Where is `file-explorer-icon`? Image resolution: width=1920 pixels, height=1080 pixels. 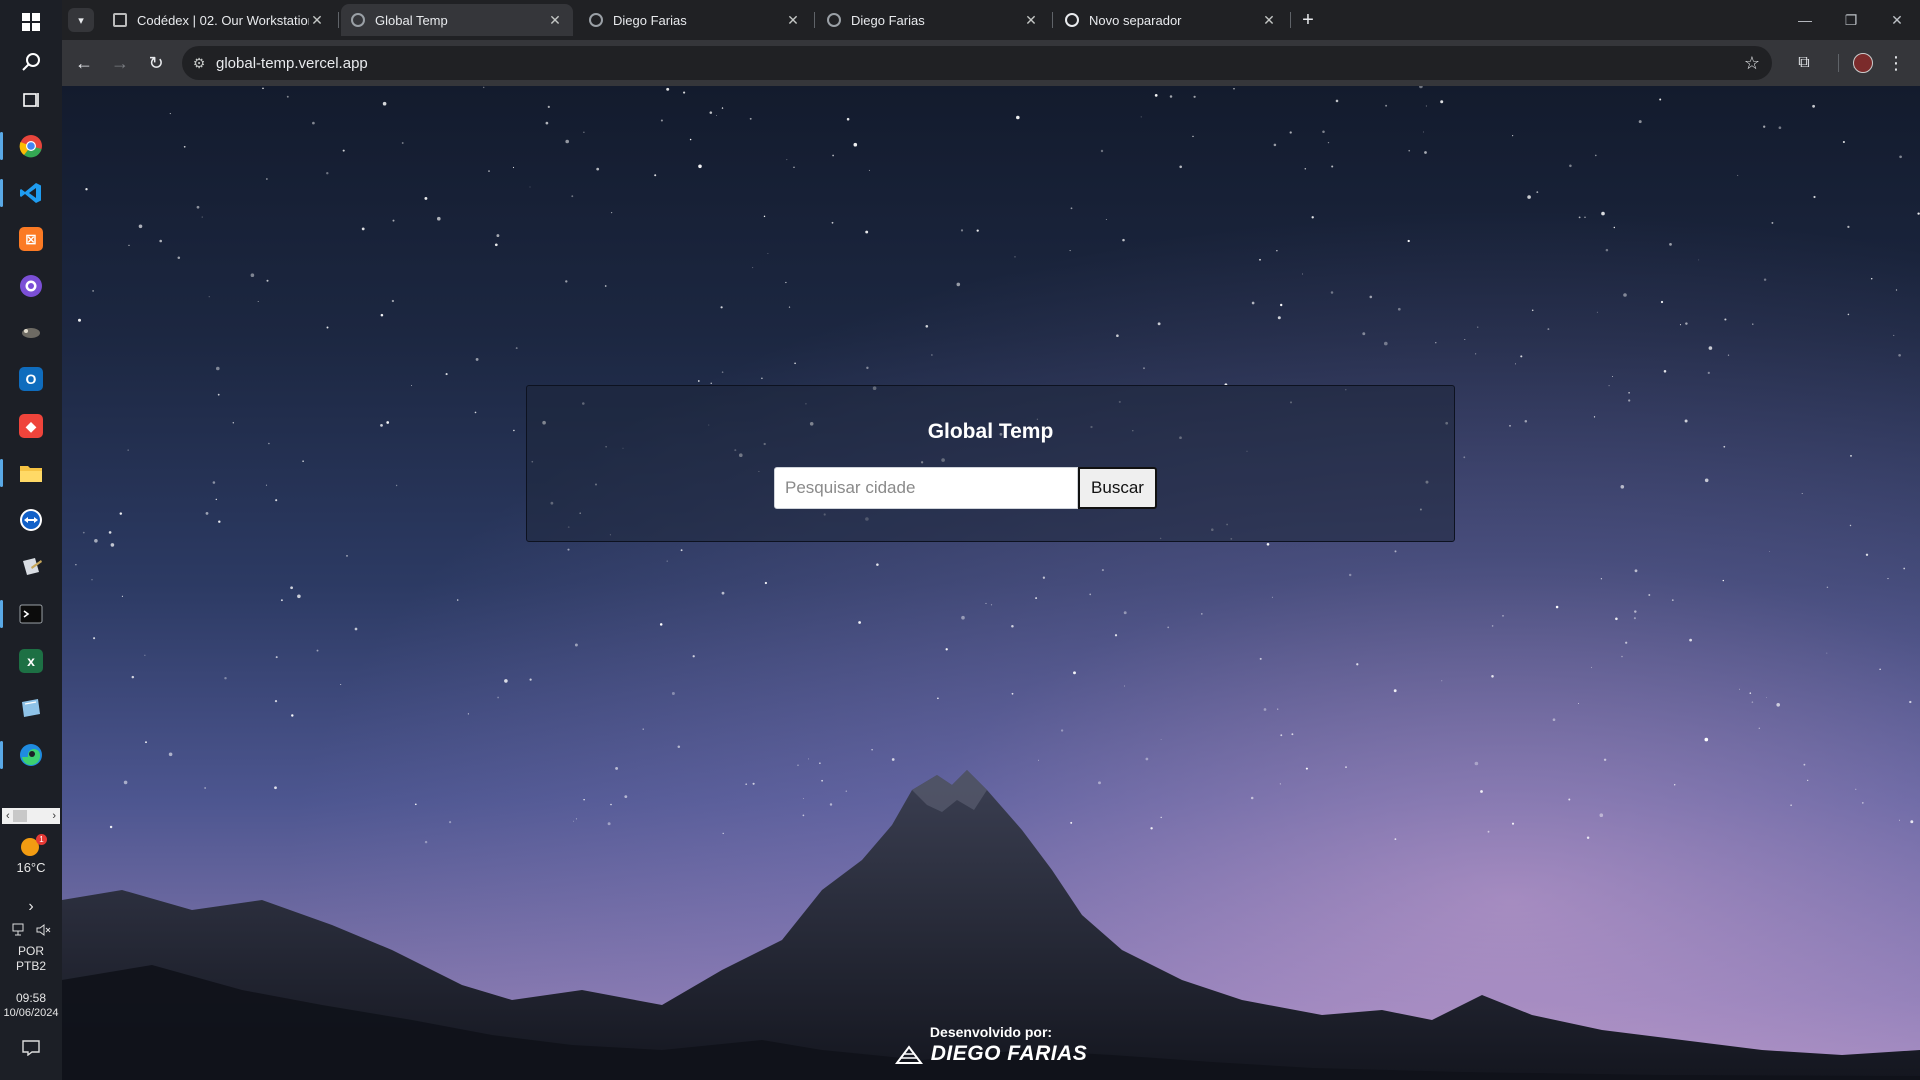
file-explorer-icon is located at coordinates (31, 473).